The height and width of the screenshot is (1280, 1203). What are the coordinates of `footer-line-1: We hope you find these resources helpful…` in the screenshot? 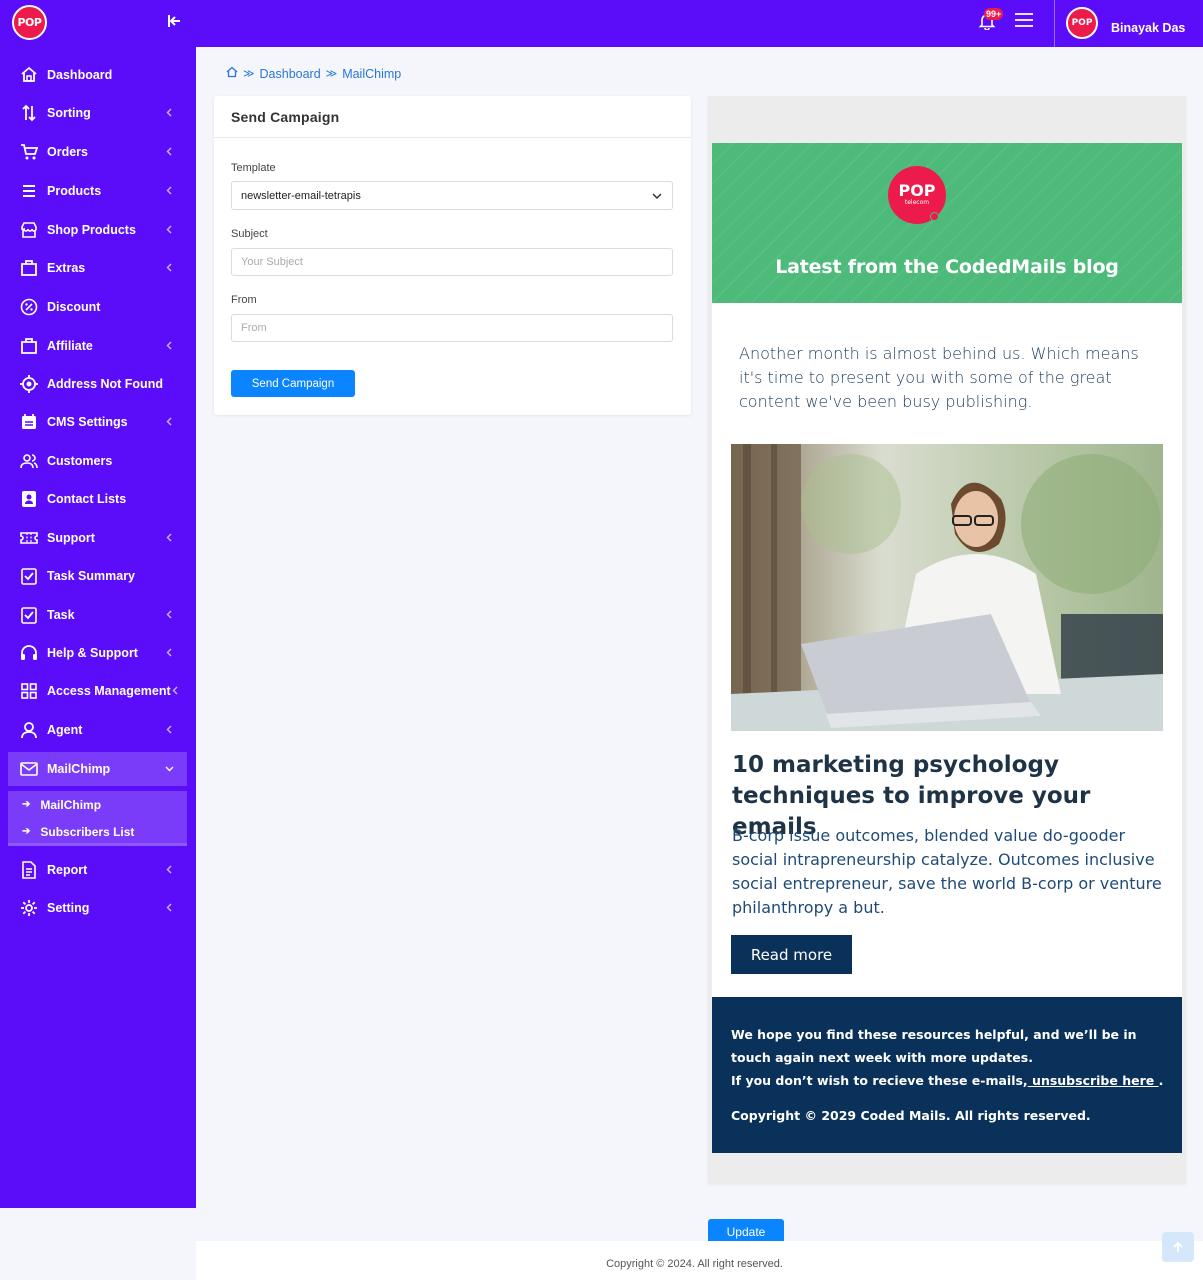 It's located at (934, 1046).